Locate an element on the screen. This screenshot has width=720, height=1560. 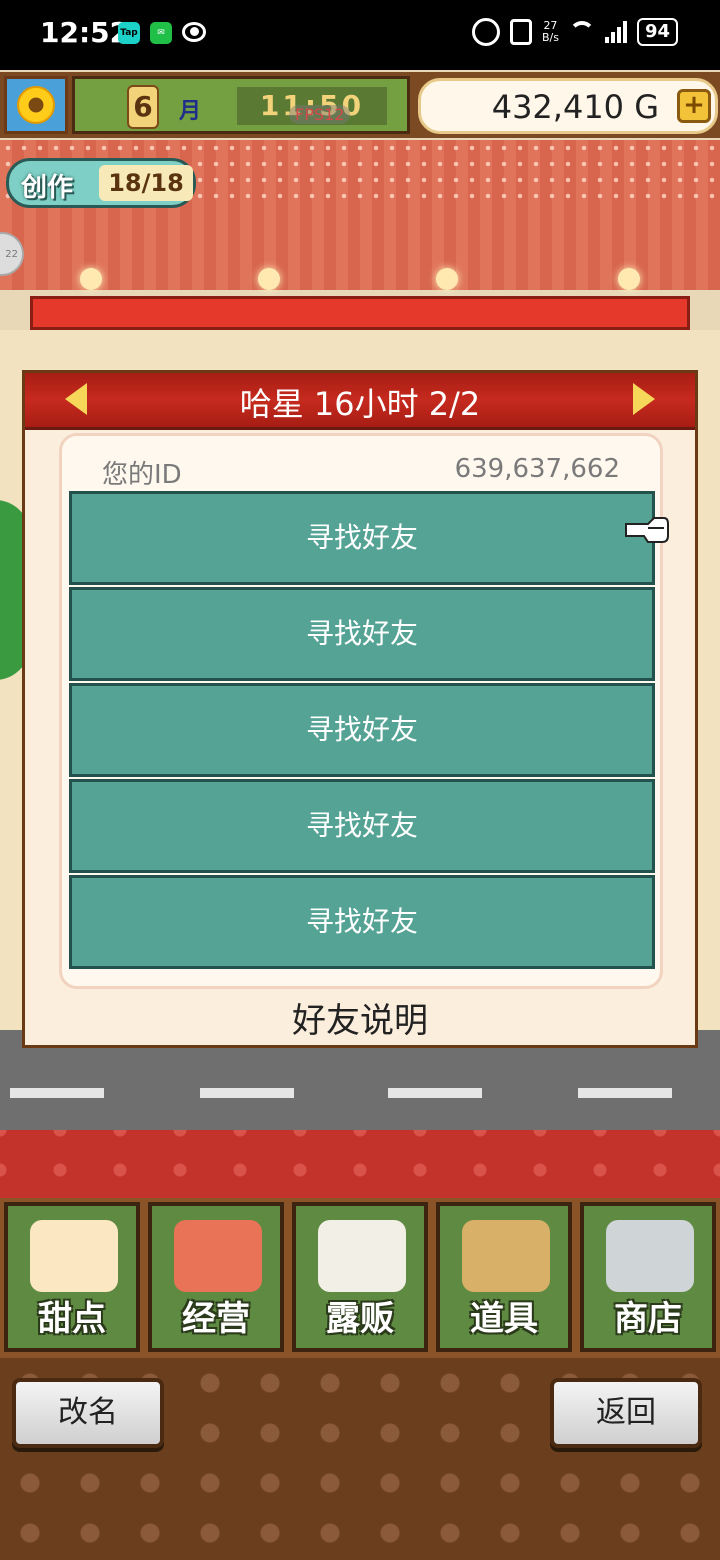
user-id-value: 639,637,662 is located at coordinates (537, 469).